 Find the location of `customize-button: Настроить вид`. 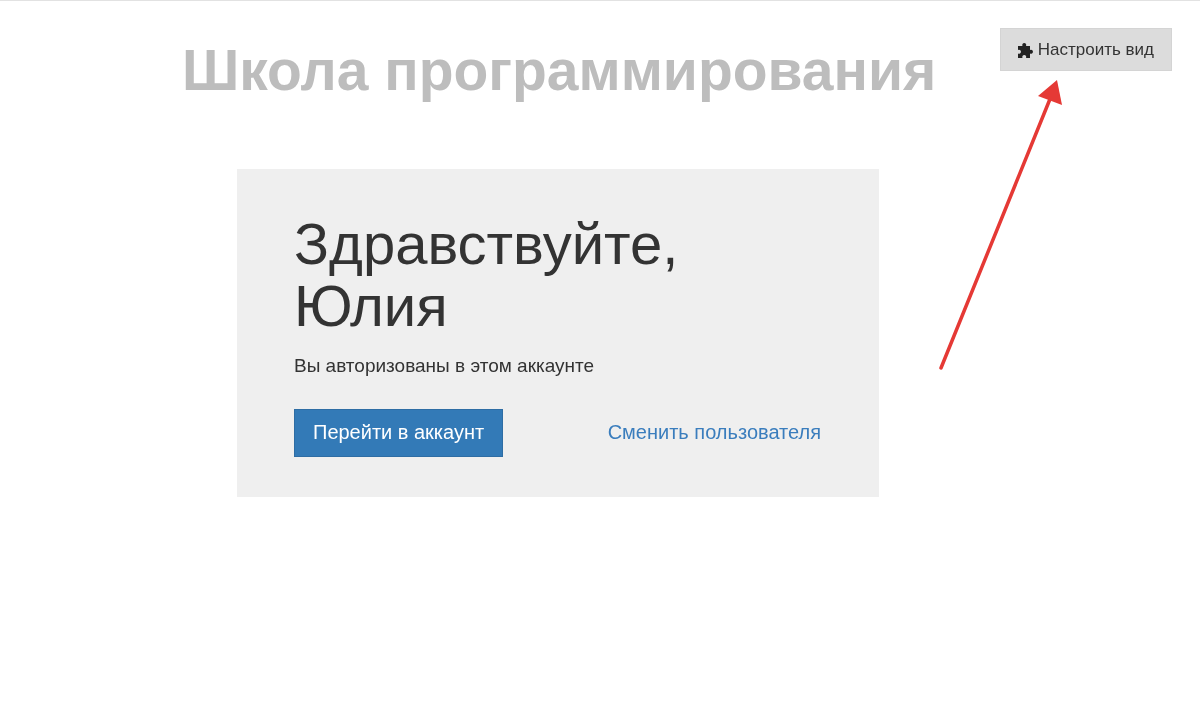

customize-button: Настроить вид is located at coordinates (1085, 49).